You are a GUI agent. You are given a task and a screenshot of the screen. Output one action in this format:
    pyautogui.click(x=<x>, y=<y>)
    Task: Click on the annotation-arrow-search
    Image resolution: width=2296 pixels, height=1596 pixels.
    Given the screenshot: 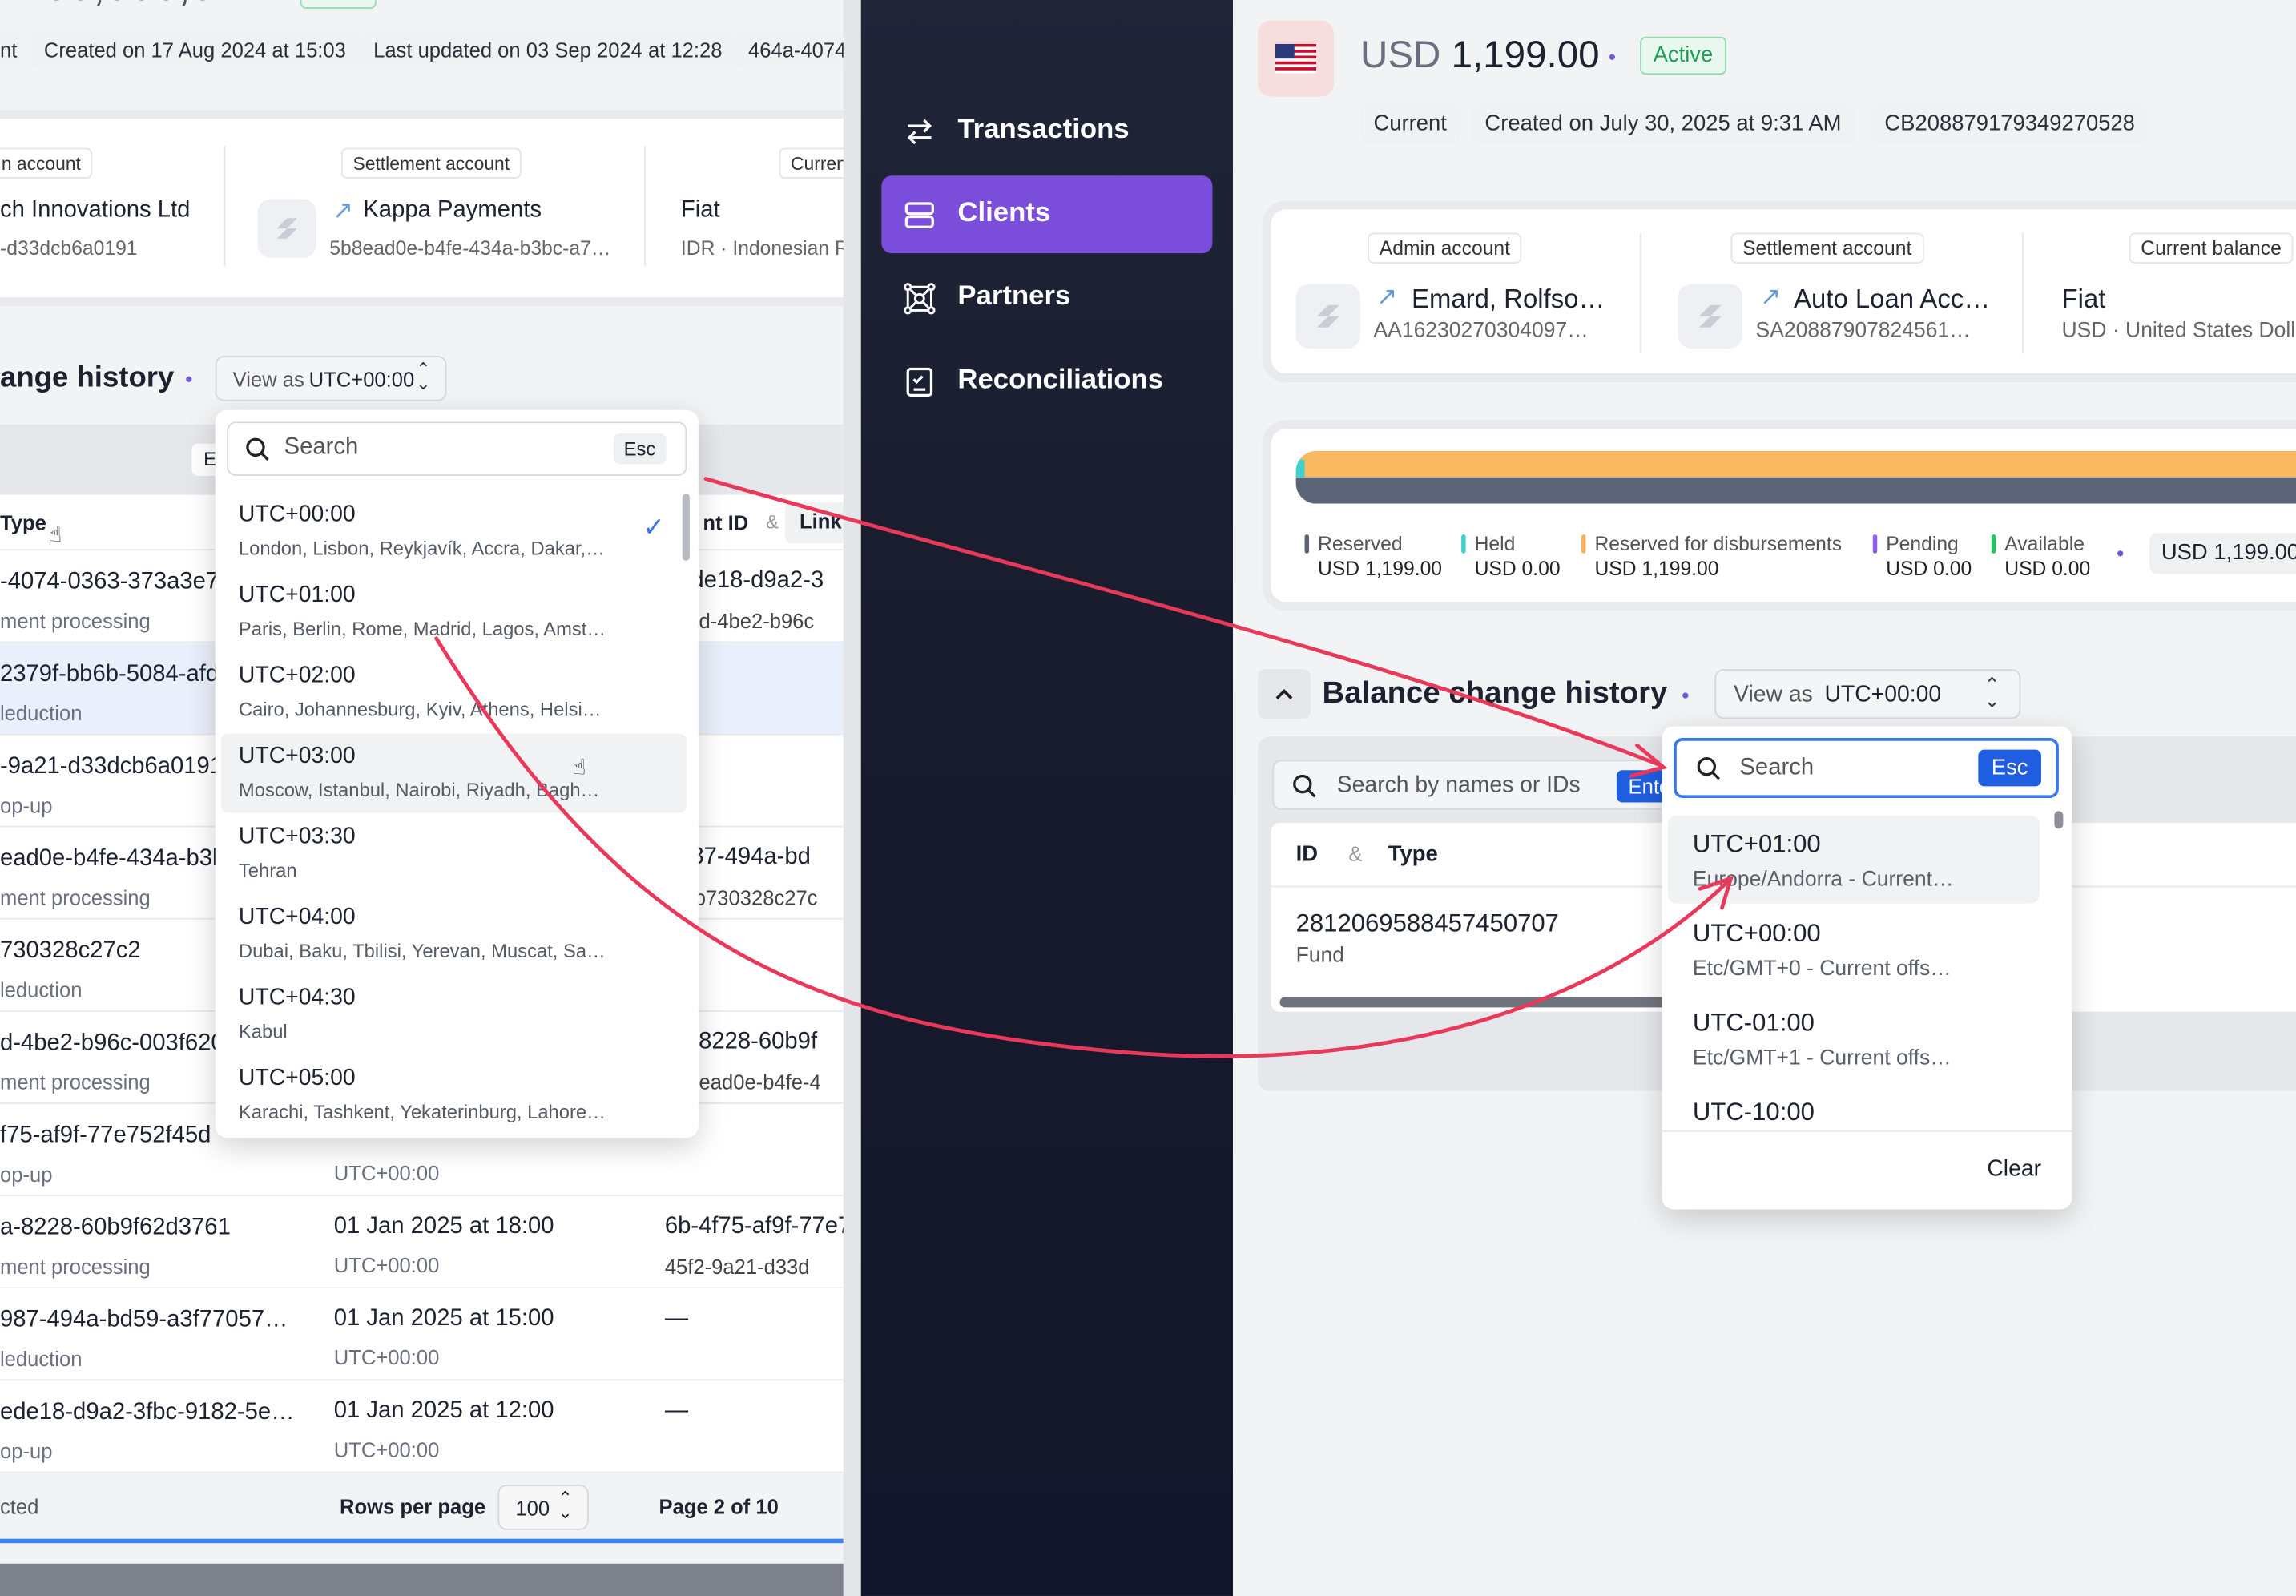 What is the action you would take?
    pyautogui.click(x=1183, y=622)
    